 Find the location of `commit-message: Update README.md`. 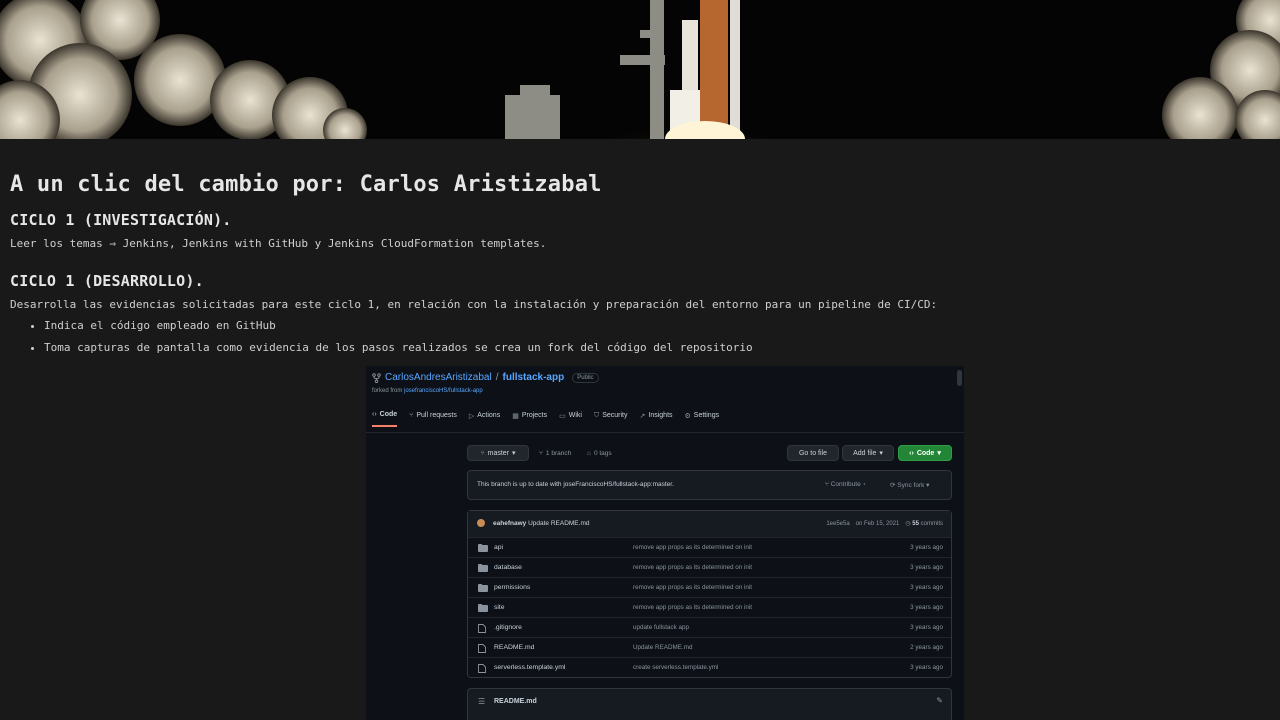

commit-message: Update README.md is located at coordinates (558, 523).